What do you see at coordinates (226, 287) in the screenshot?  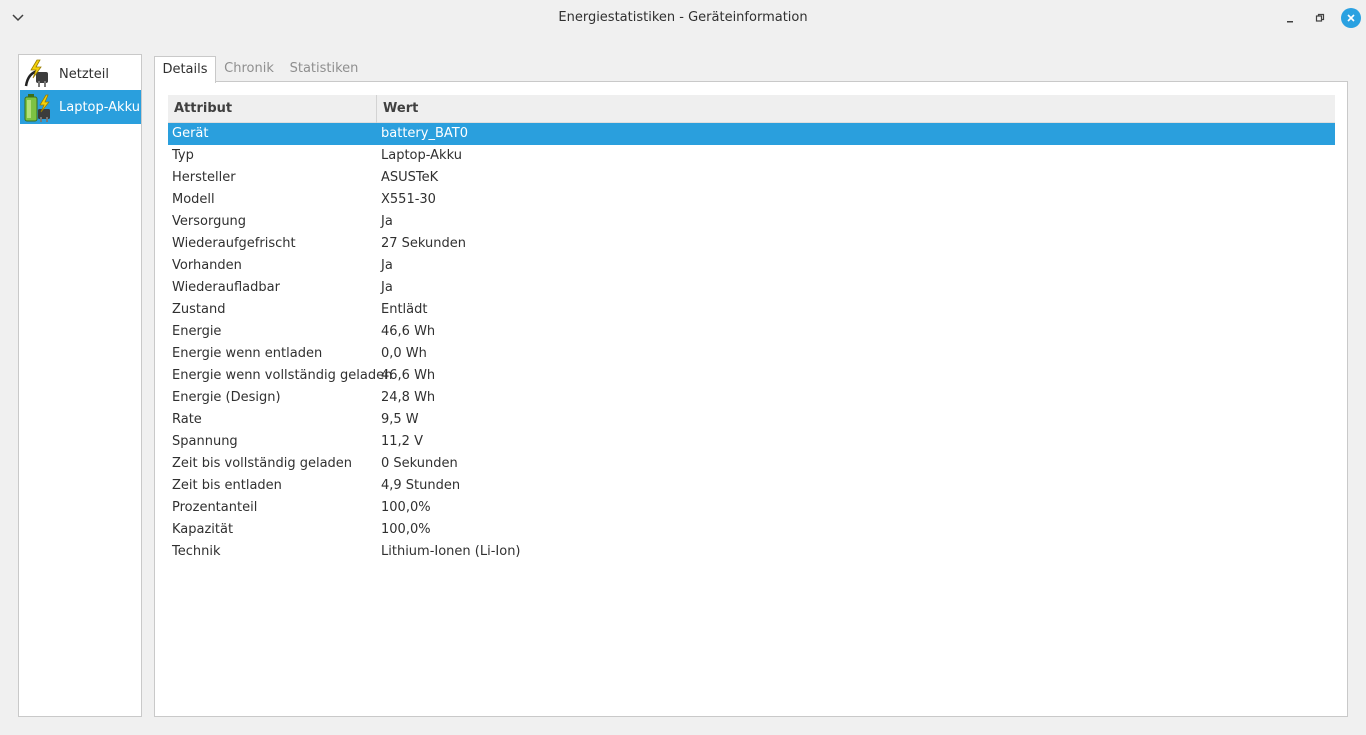 I see `cell-attribut: Wiederaufladbar` at bounding box center [226, 287].